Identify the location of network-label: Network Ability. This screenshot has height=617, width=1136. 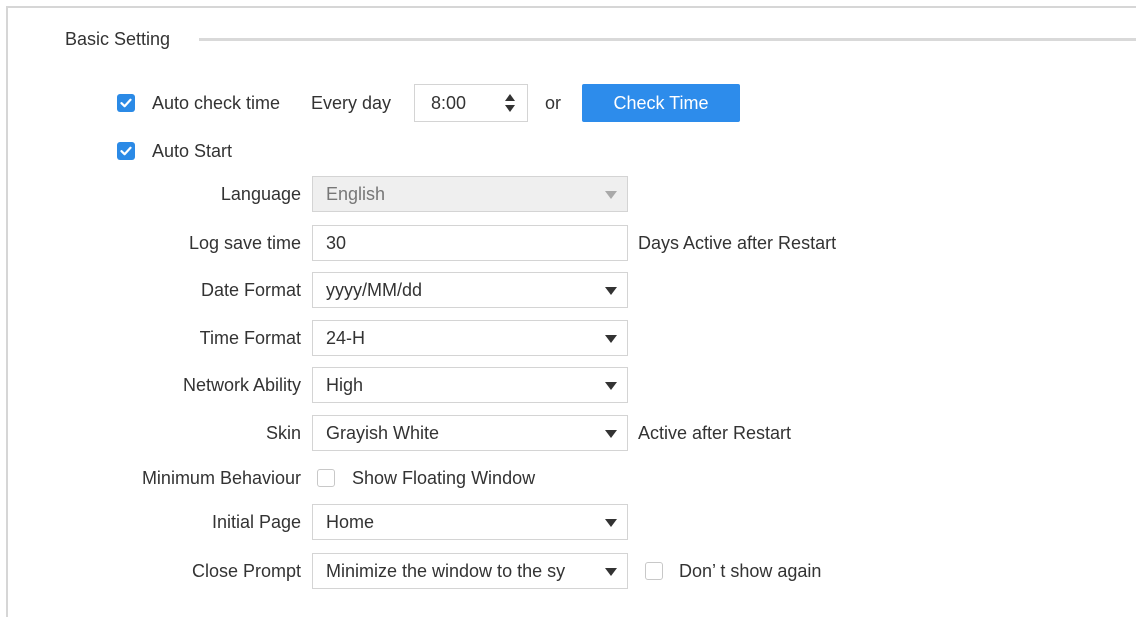
(241, 385).